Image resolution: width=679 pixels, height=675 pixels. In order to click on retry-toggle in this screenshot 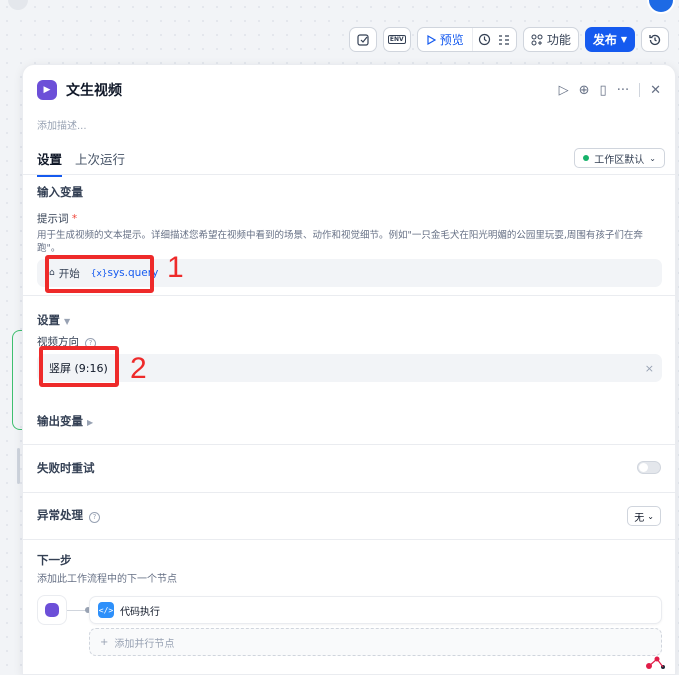, I will do `click(649, 467)`.